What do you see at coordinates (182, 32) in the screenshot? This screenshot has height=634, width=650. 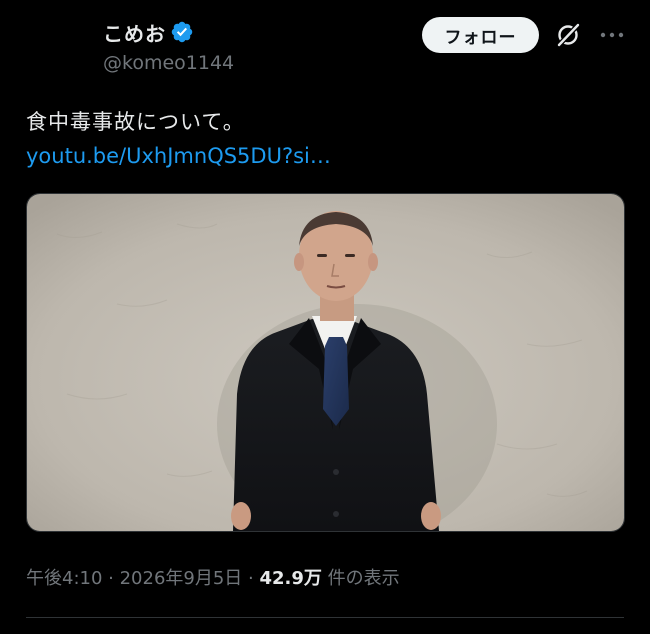 I see `verified-badge-icon` at bounding box center [182, 32].